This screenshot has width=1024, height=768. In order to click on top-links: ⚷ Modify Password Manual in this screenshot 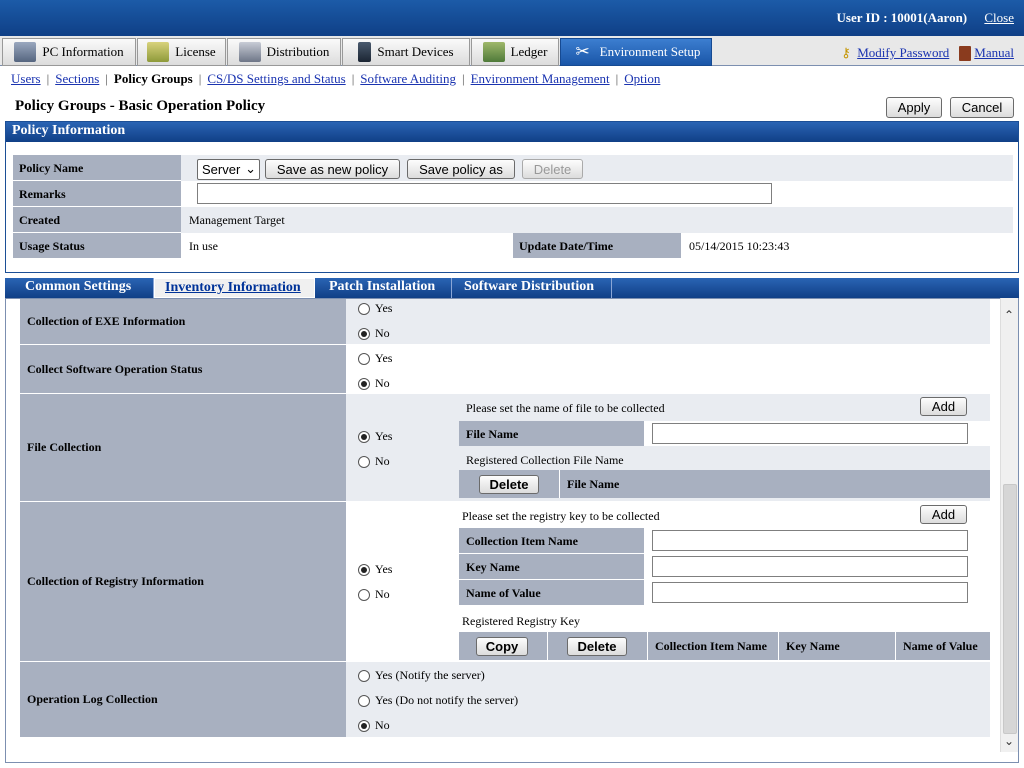, I will do `click(927, 53)`.